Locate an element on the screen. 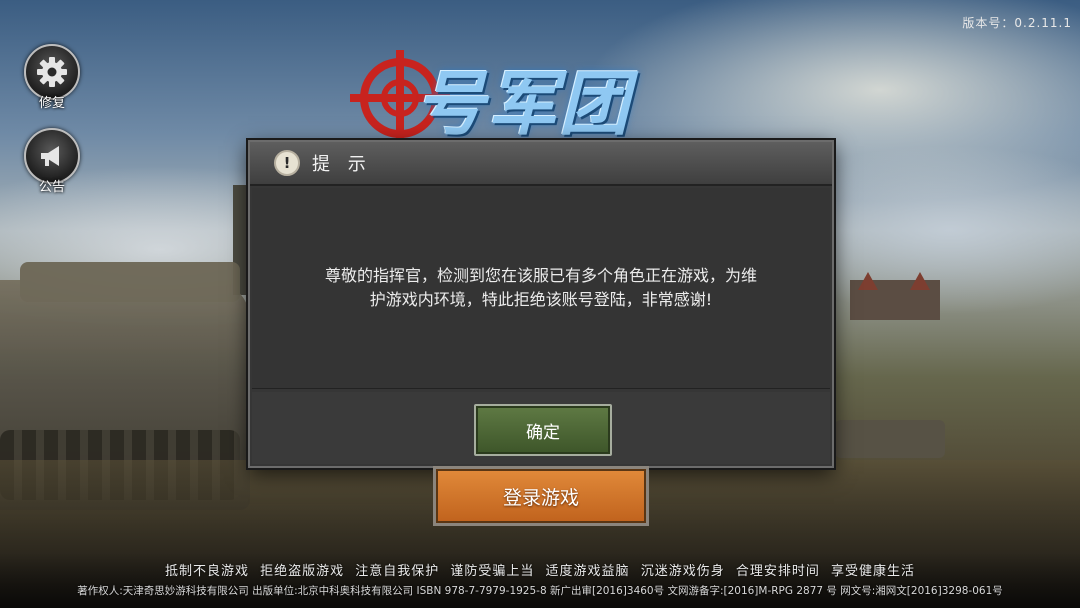 Image resolution: width=1080 pixels, height=608 pixels. confirm-button: 确定 is located at coordinates (543, 430).